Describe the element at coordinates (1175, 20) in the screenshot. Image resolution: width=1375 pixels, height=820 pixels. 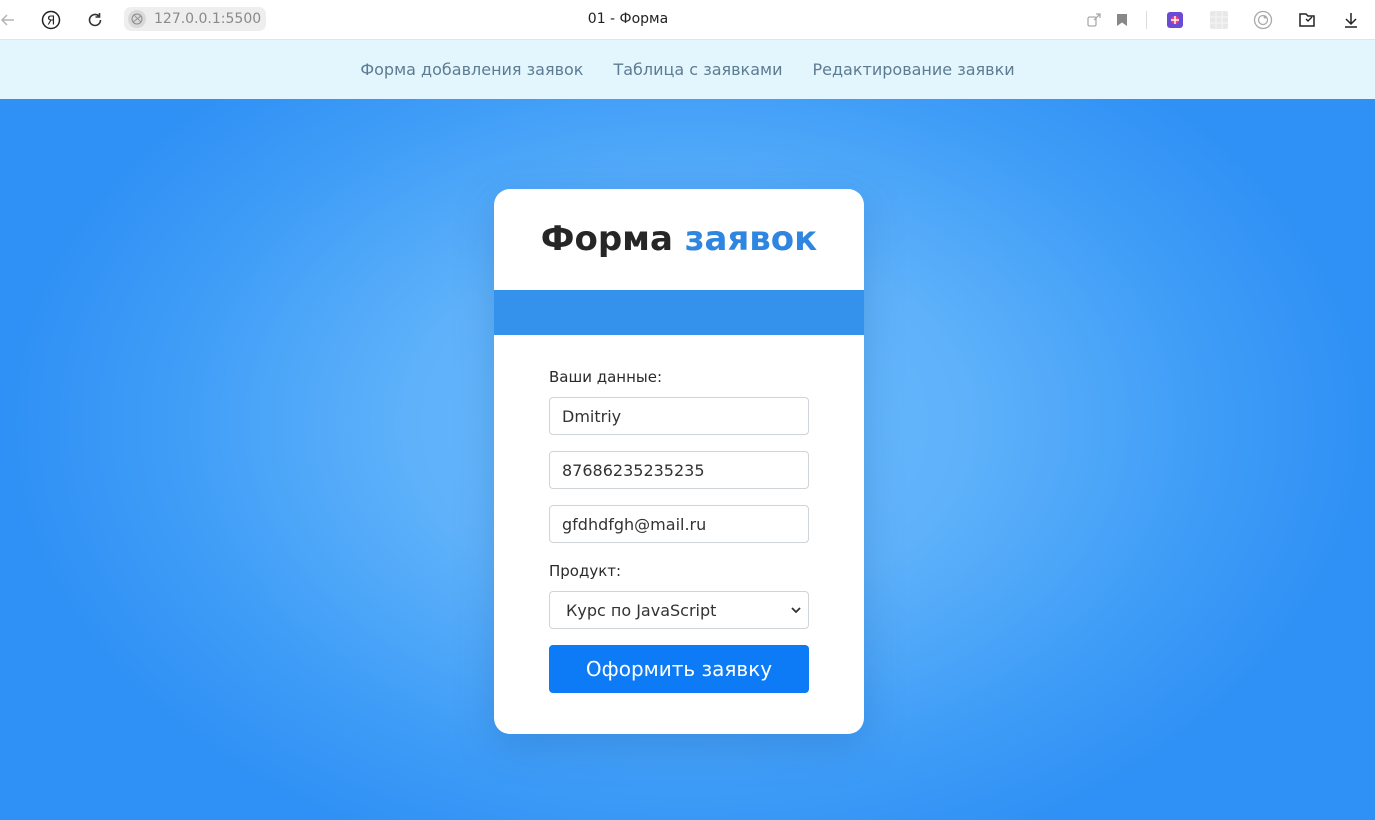
I see `extension-icon` at that location.